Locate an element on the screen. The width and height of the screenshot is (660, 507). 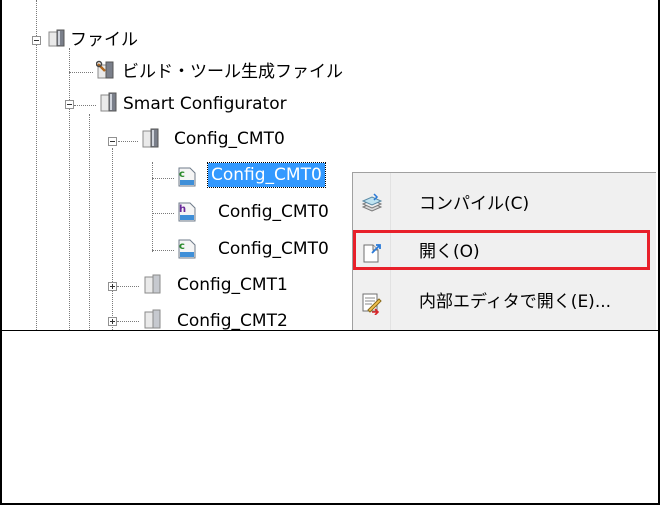
build-tool-icon is located at coordinates (105, 70).